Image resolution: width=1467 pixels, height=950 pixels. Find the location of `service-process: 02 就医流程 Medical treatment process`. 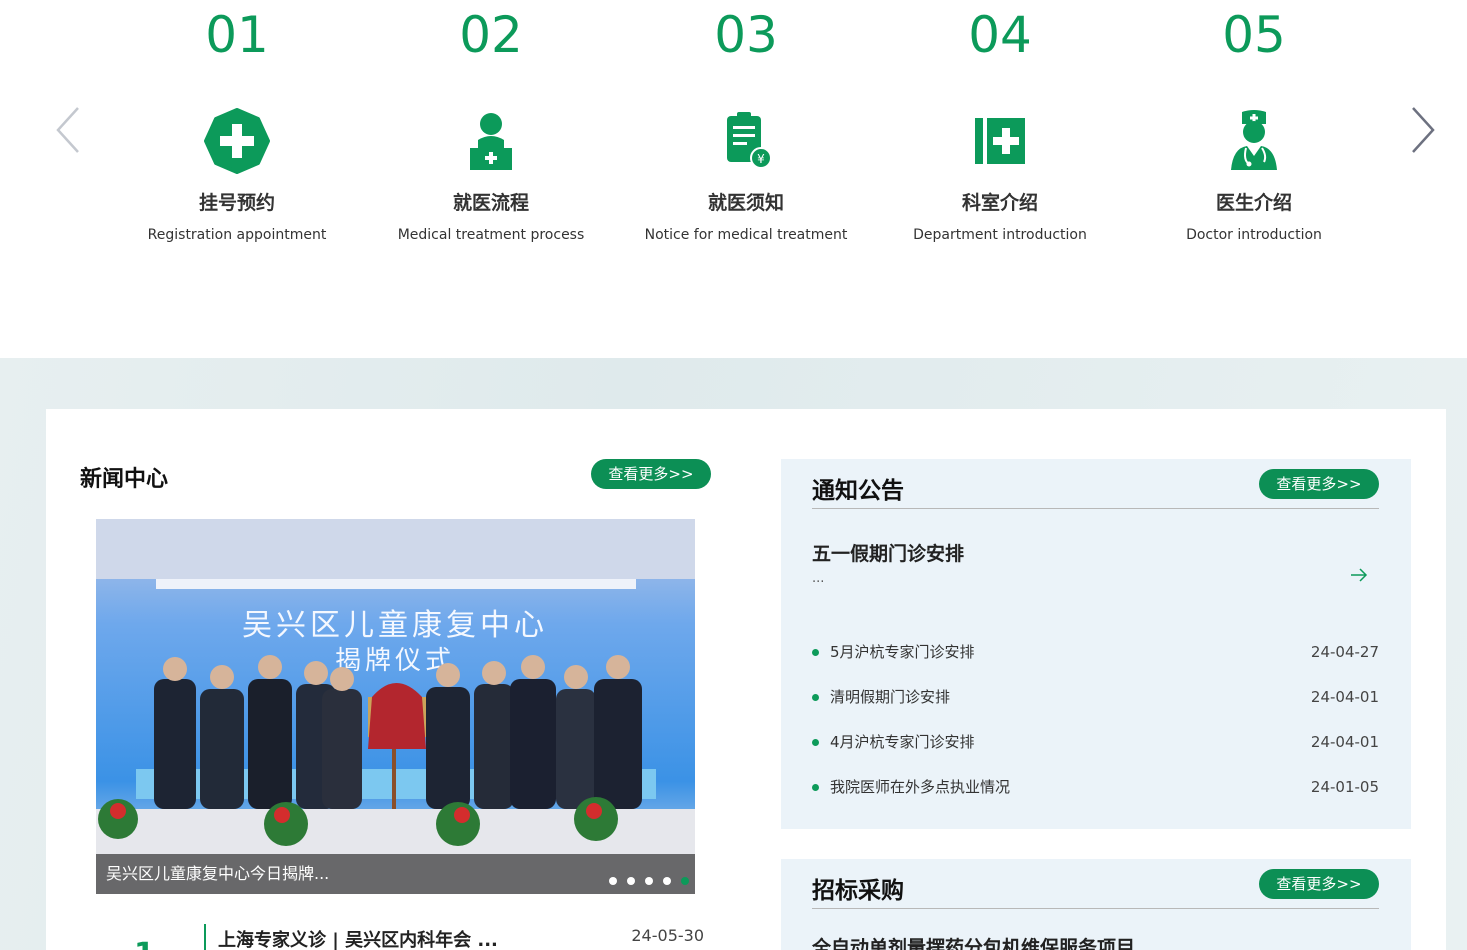

service-process: 02 就医流程 Medical treatment process is located at coordinates (491, 121).